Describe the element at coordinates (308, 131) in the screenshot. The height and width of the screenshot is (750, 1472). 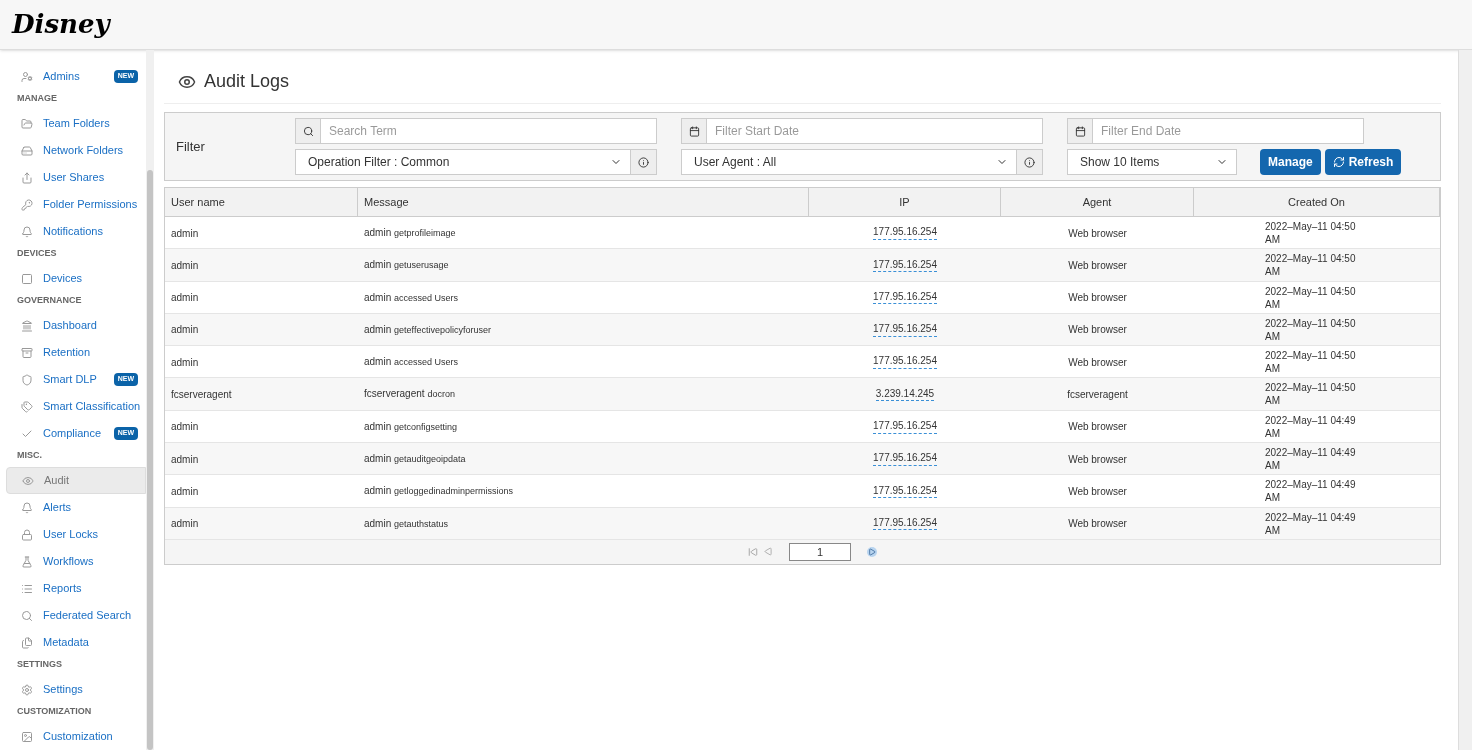
I see `search-icon` at that location.